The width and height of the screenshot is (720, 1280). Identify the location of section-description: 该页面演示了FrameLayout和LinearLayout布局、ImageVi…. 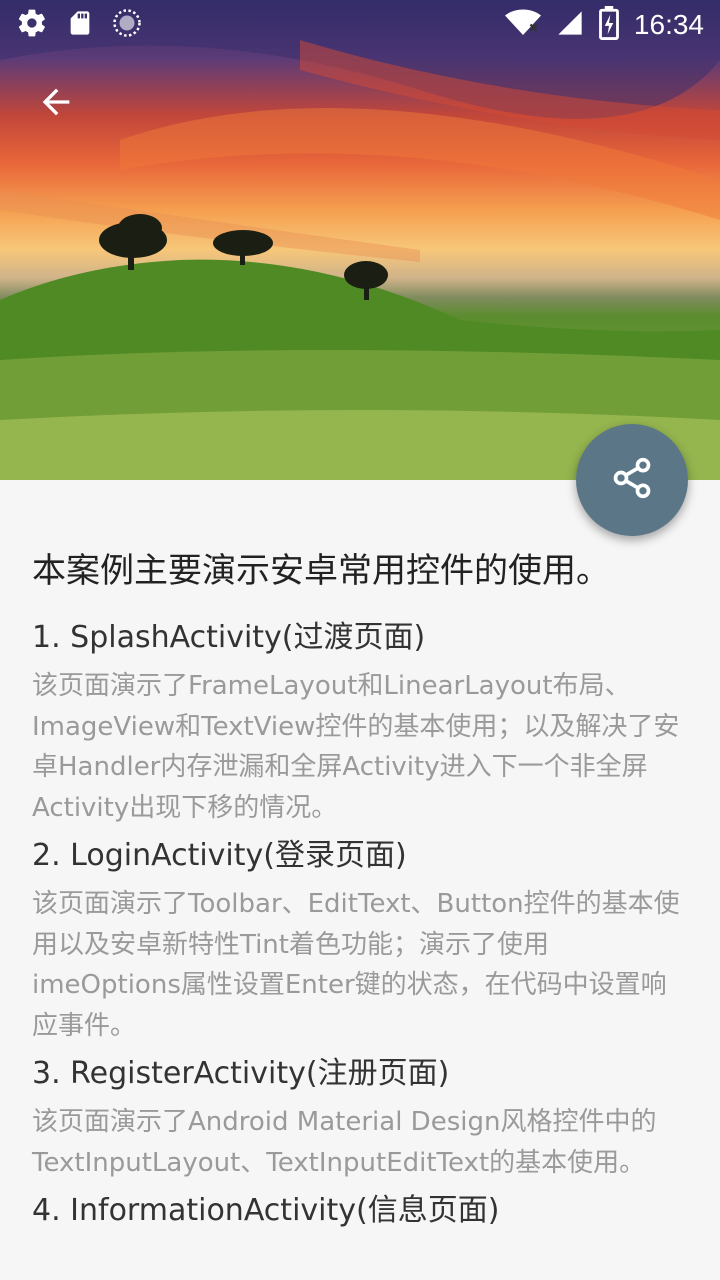
(356, 747).